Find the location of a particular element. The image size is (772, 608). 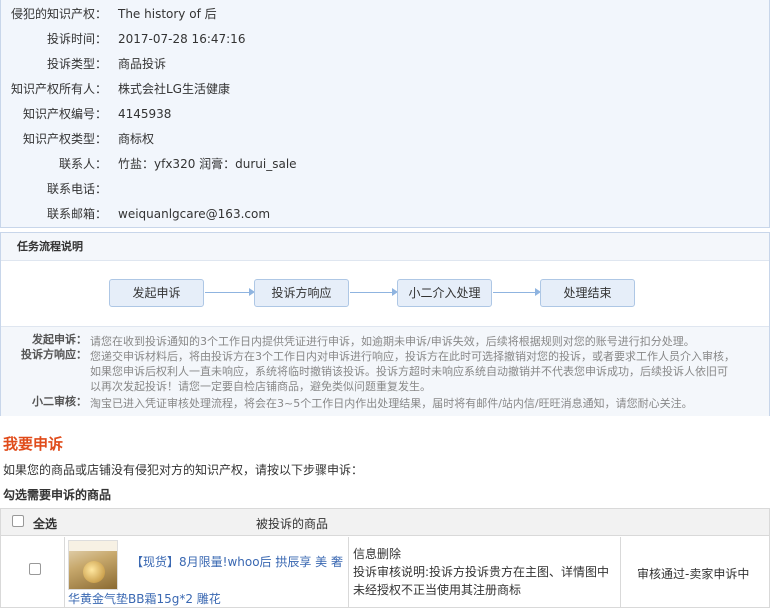

desc-label-wrap: 小二审核： is located at coordinates (44, 402).